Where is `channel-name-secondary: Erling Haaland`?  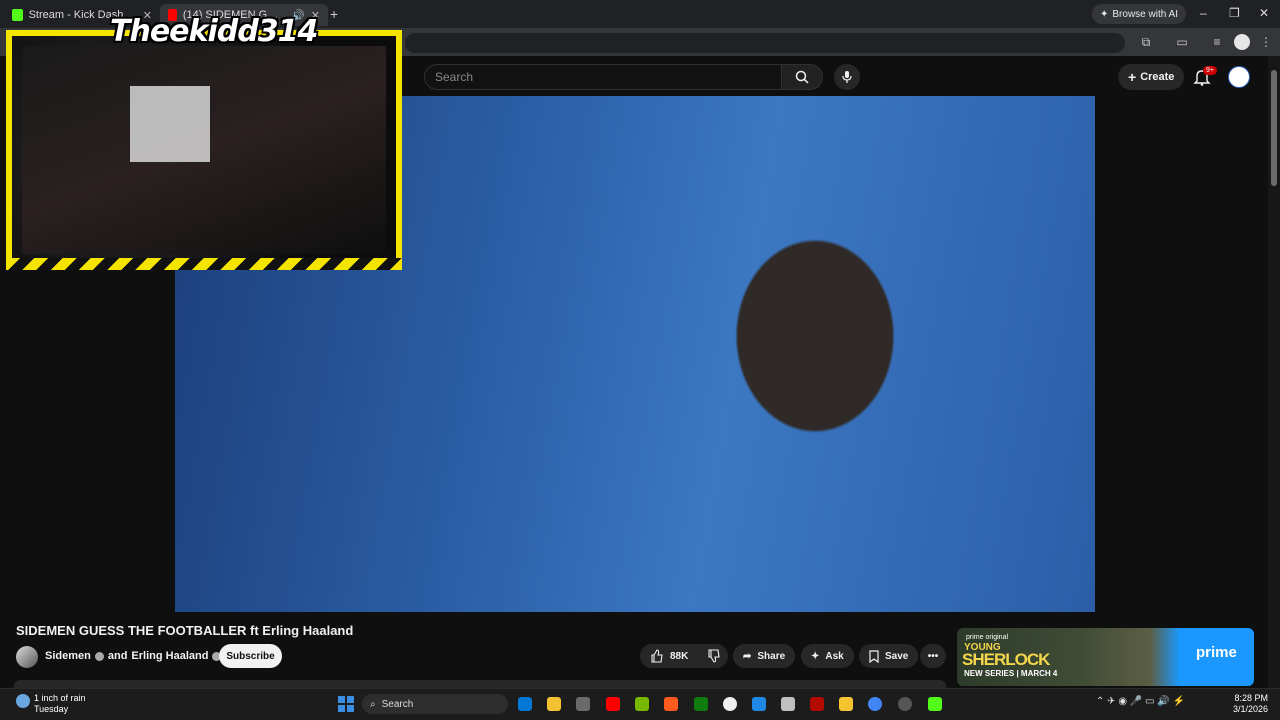
channel-name-secondary: Erling Haaland is located at coordinates (169, 656).